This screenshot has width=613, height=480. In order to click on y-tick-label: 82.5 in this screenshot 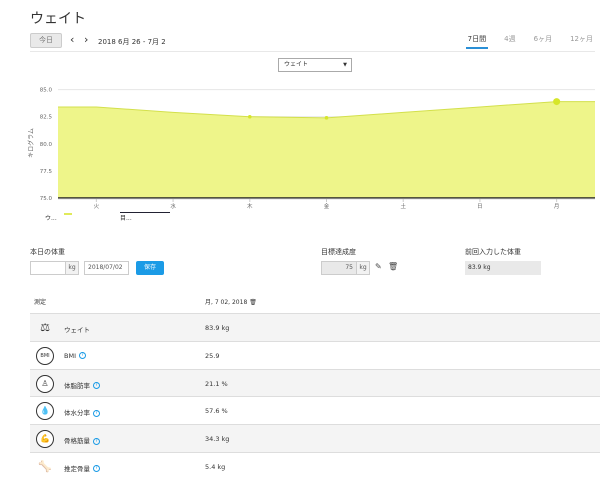, I will do `click(46, 118)`.